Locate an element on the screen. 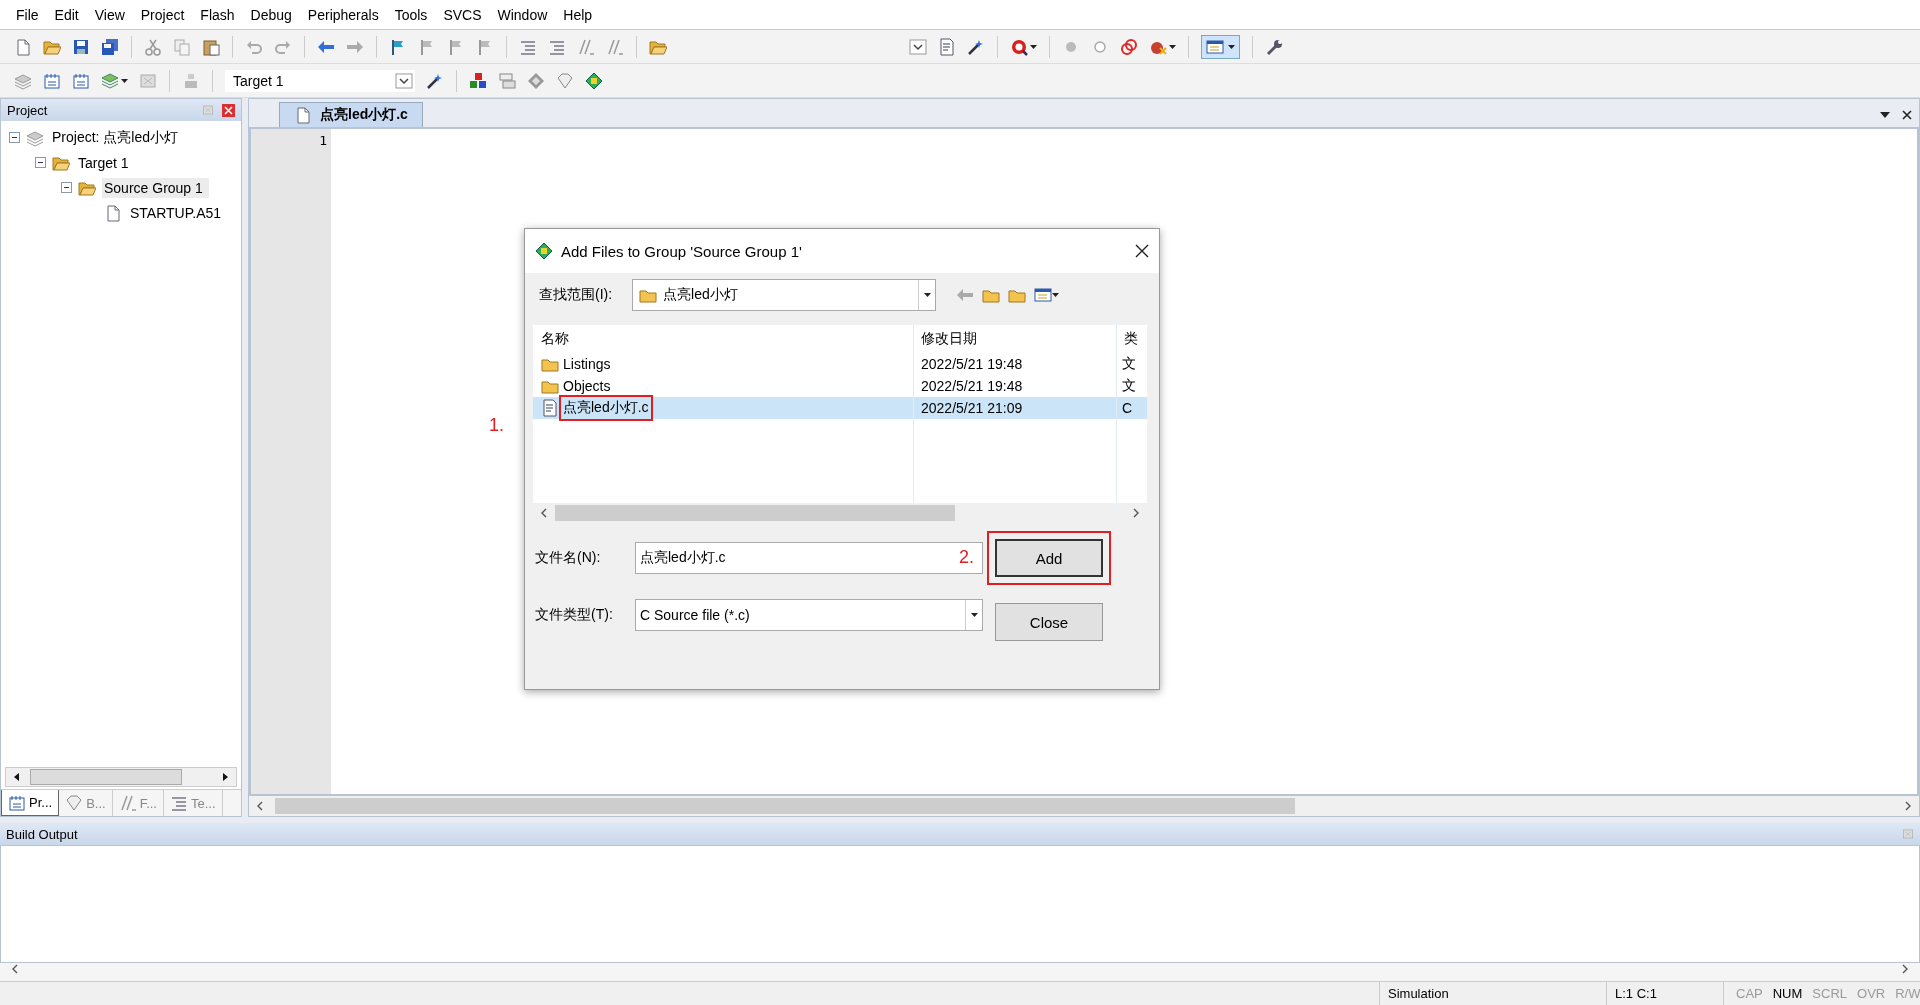  tree-item: Target 1 is located at coordinates (105, 162).